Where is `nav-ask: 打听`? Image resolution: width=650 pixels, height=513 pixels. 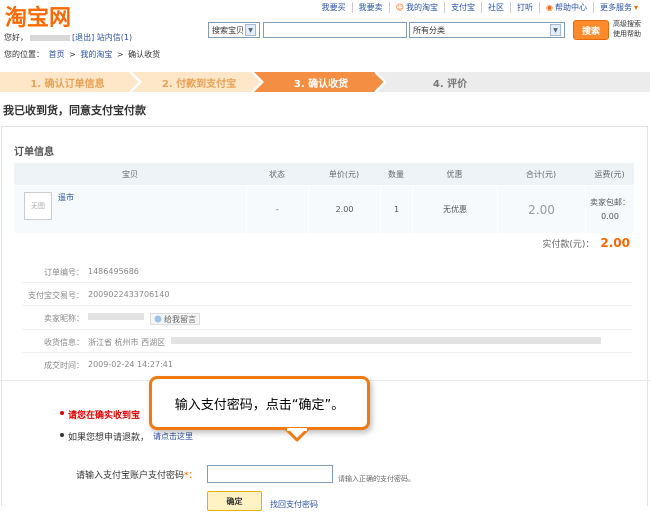 nav-ask: 打听 is located at coordinates (524, 7).